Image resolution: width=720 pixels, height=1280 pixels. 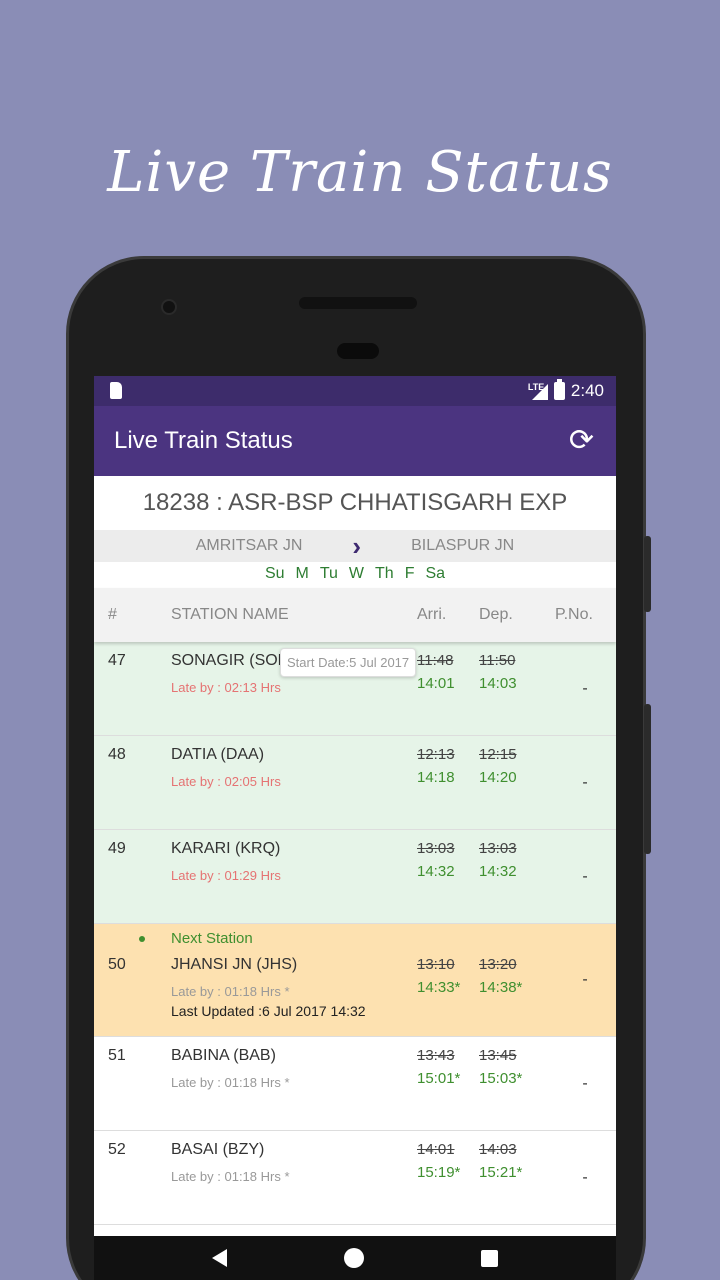 I want to click on status-bar: LTE 2:40, so click(x=355, y=391).